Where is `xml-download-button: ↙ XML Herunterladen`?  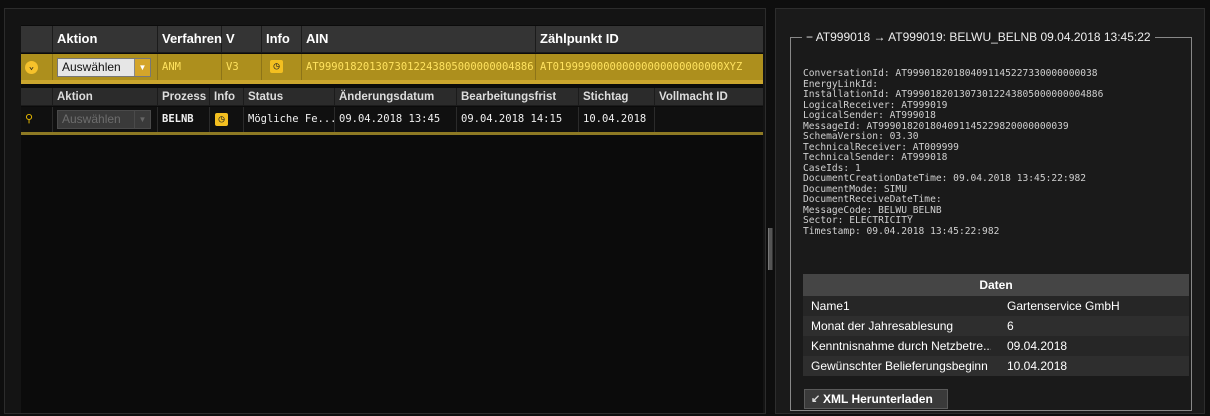 xml-download-button: ↙ XML Herunterladen is located at coordinates (876, 399).